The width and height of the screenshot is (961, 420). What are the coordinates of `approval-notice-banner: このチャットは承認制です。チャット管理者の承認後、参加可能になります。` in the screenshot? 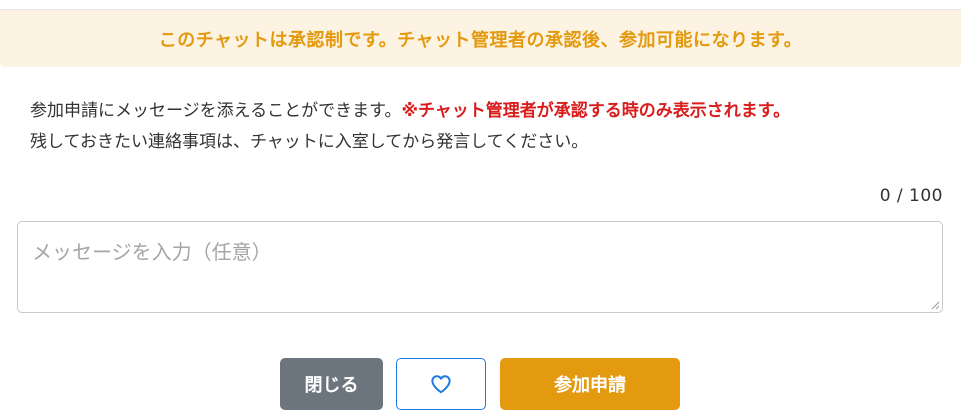 It's located at (480, 38).